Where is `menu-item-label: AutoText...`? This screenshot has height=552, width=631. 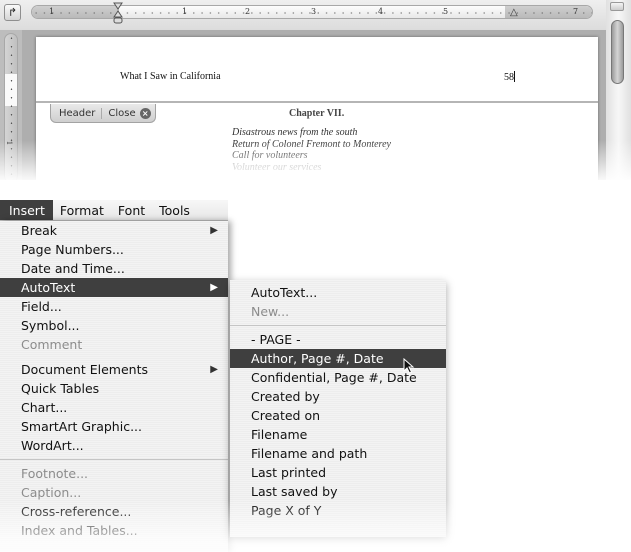
menu-item-label: AutoText... is located at coordinates (284, 292).